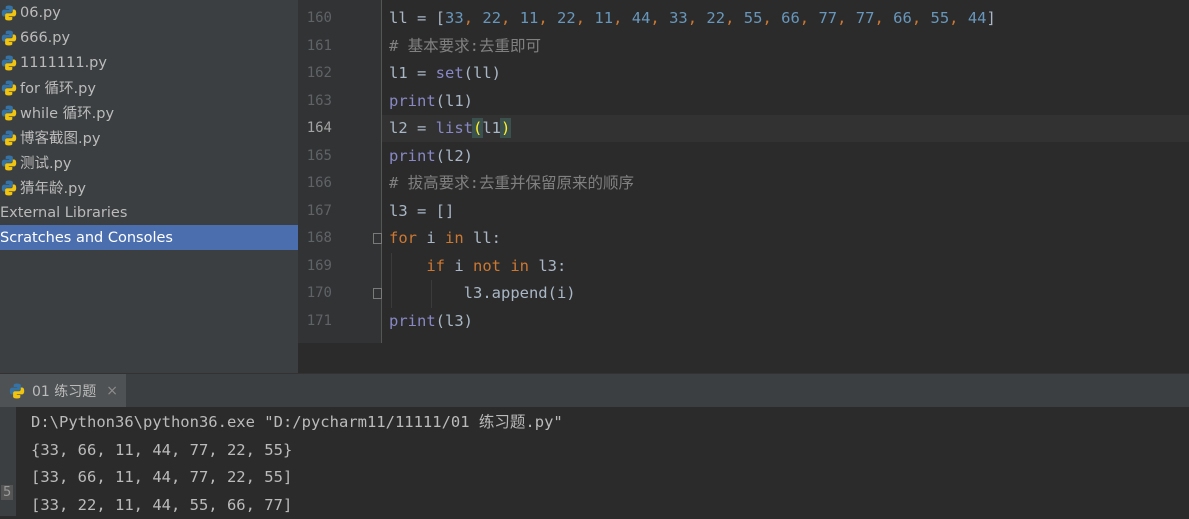 The width and height of the screenshot is (1189, 519). I want to click on code-token: not in, so click(506, 265).